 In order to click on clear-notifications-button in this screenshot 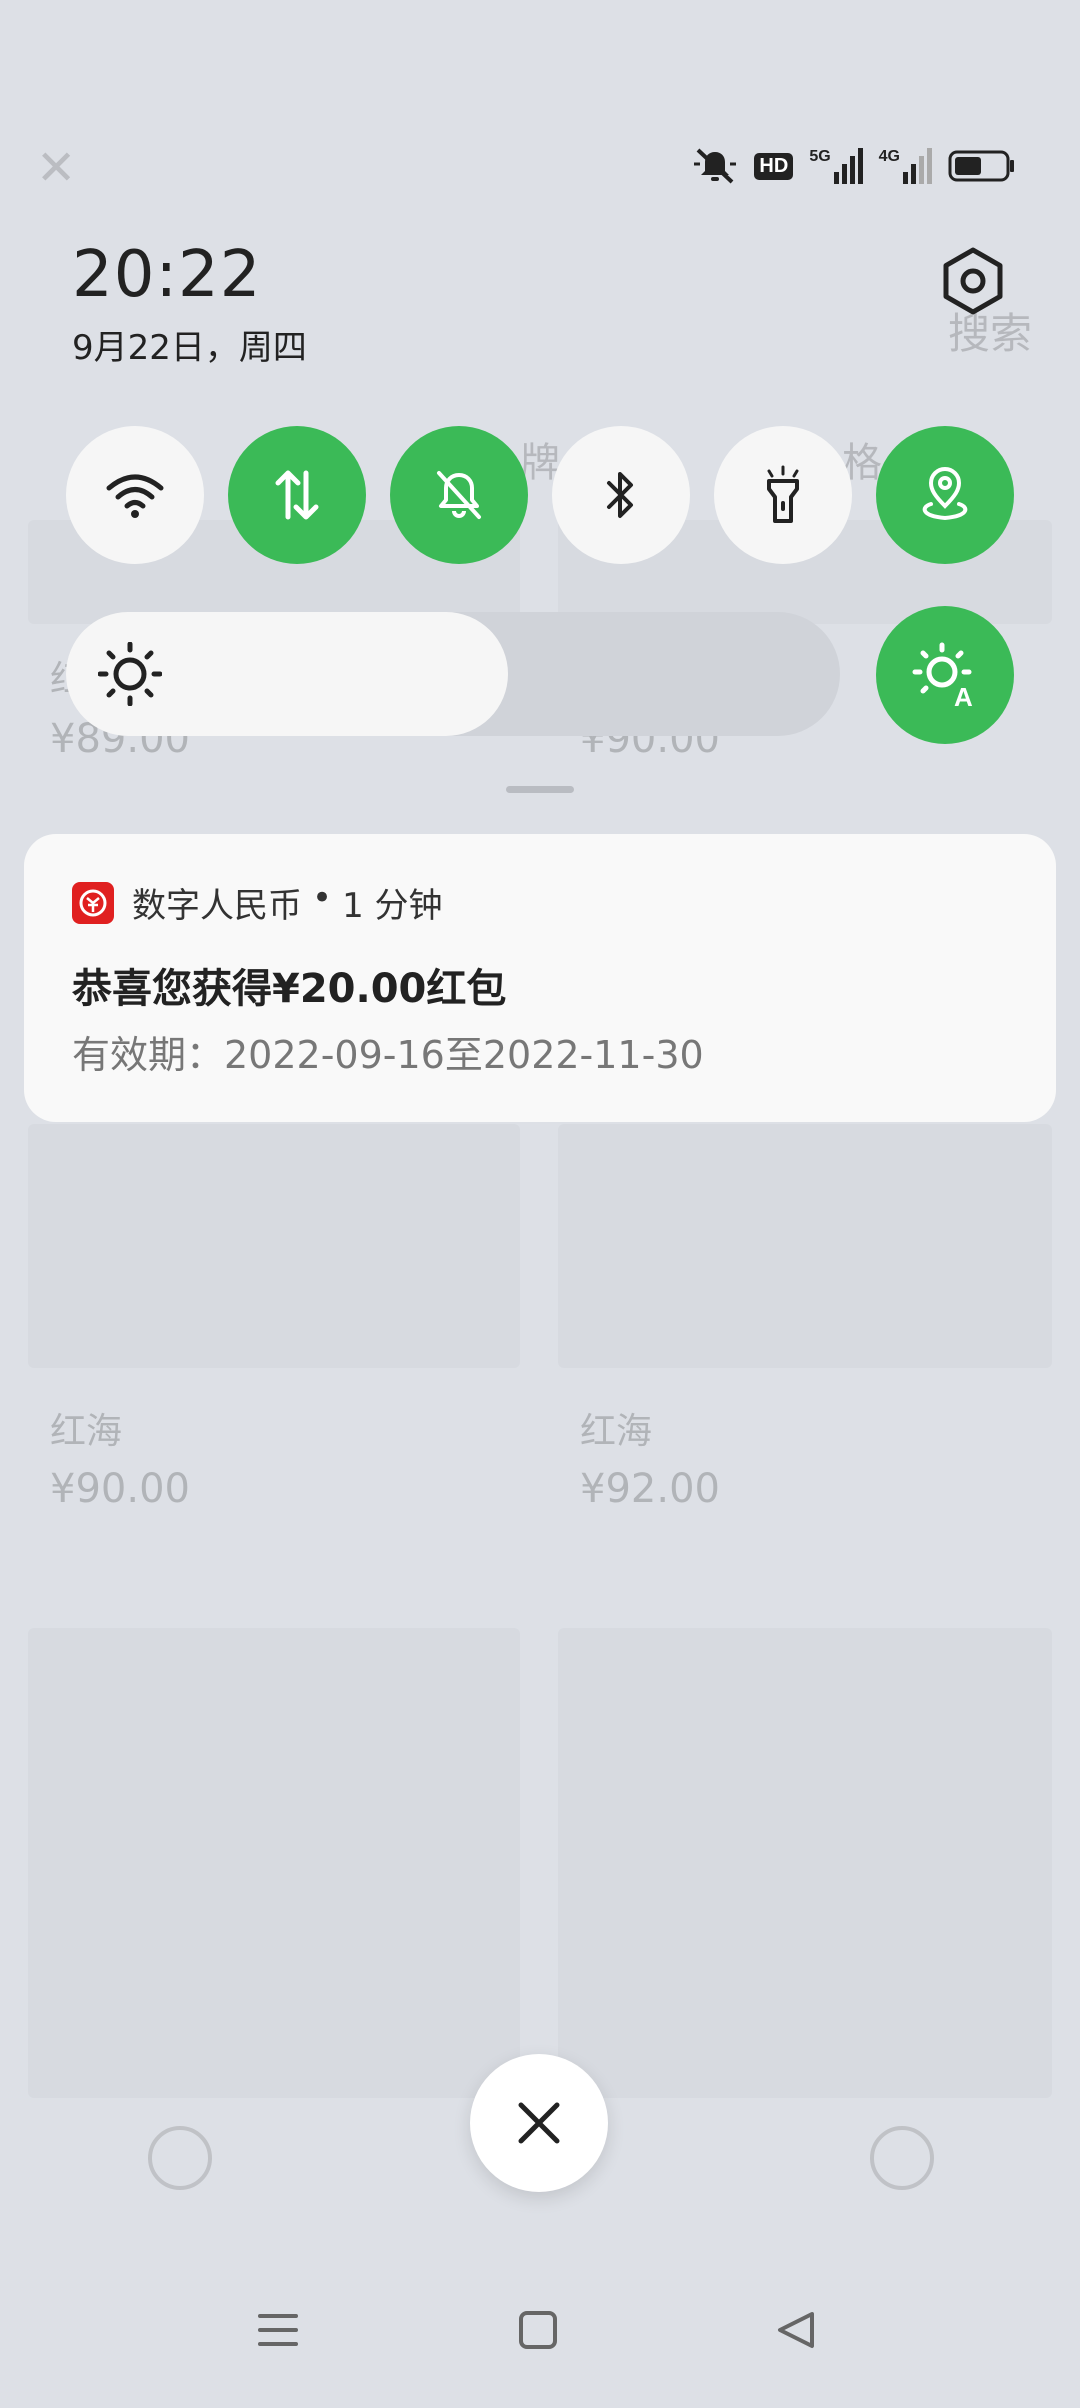, I will do `click(539, 2123)`.